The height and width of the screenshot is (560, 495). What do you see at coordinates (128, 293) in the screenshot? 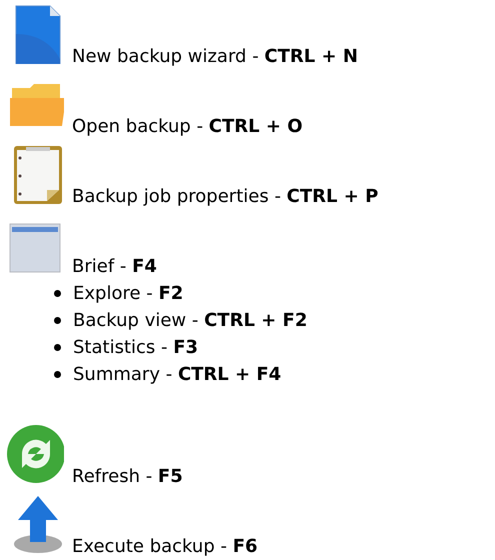
I see `shortcut-text: Explore - F2` at bounding box center [128, 293].